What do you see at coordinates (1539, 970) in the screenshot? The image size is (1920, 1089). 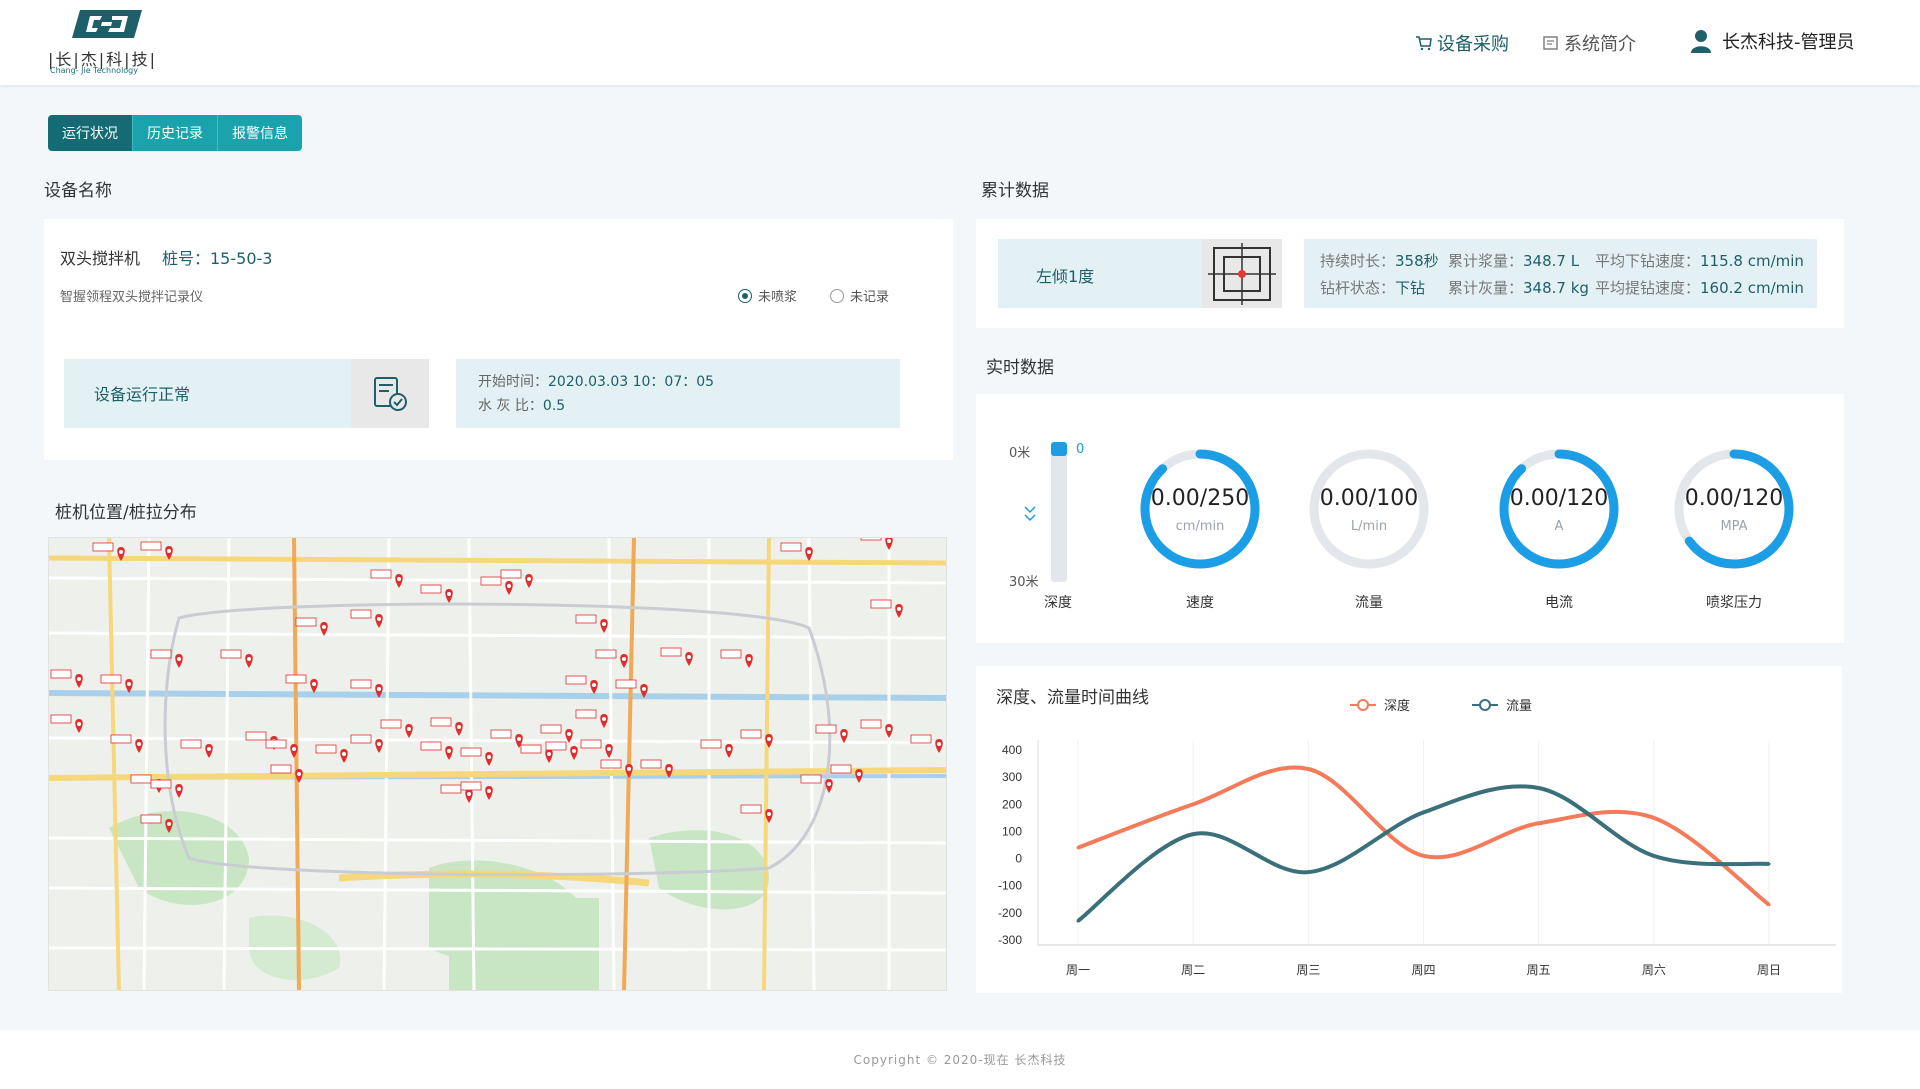 I see `x-tick-label: 周五` at bounding box center [1539, 970].